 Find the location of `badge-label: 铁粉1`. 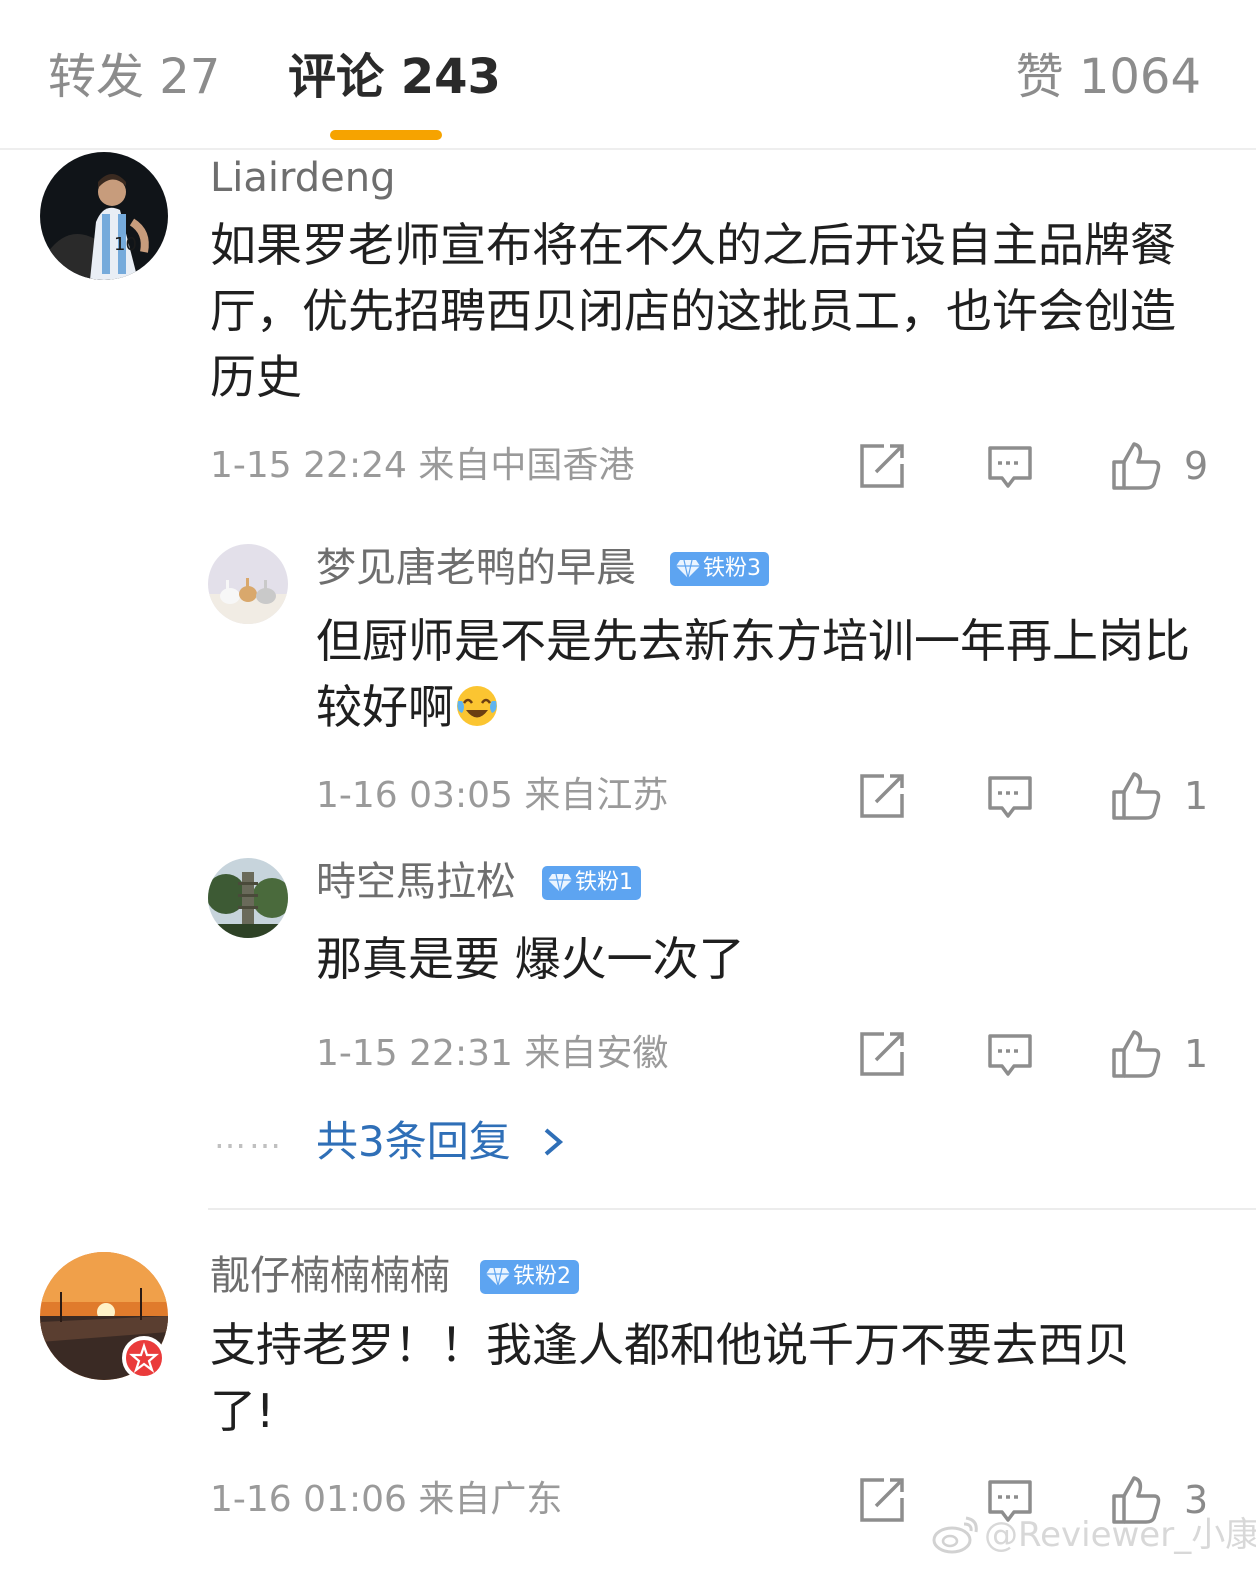

badge-label: 铁粉1 is located at coordinates (604, 882).